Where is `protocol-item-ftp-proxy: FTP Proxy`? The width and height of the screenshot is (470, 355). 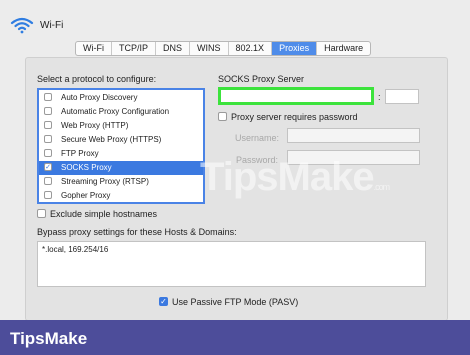
protocol-item-ftp-proxy: FTP Proxy is located at coordinates (121, 154).